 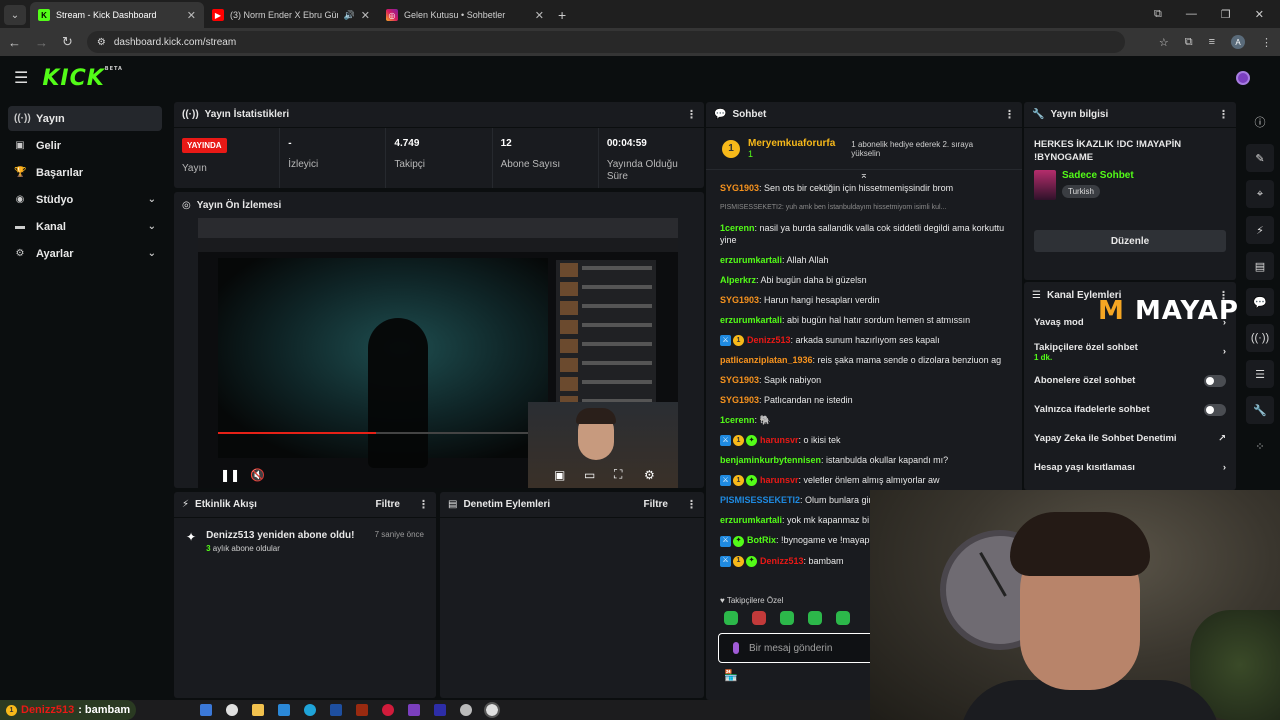 I want to click on new-tab-icon: +, so click(x=562, y=15).